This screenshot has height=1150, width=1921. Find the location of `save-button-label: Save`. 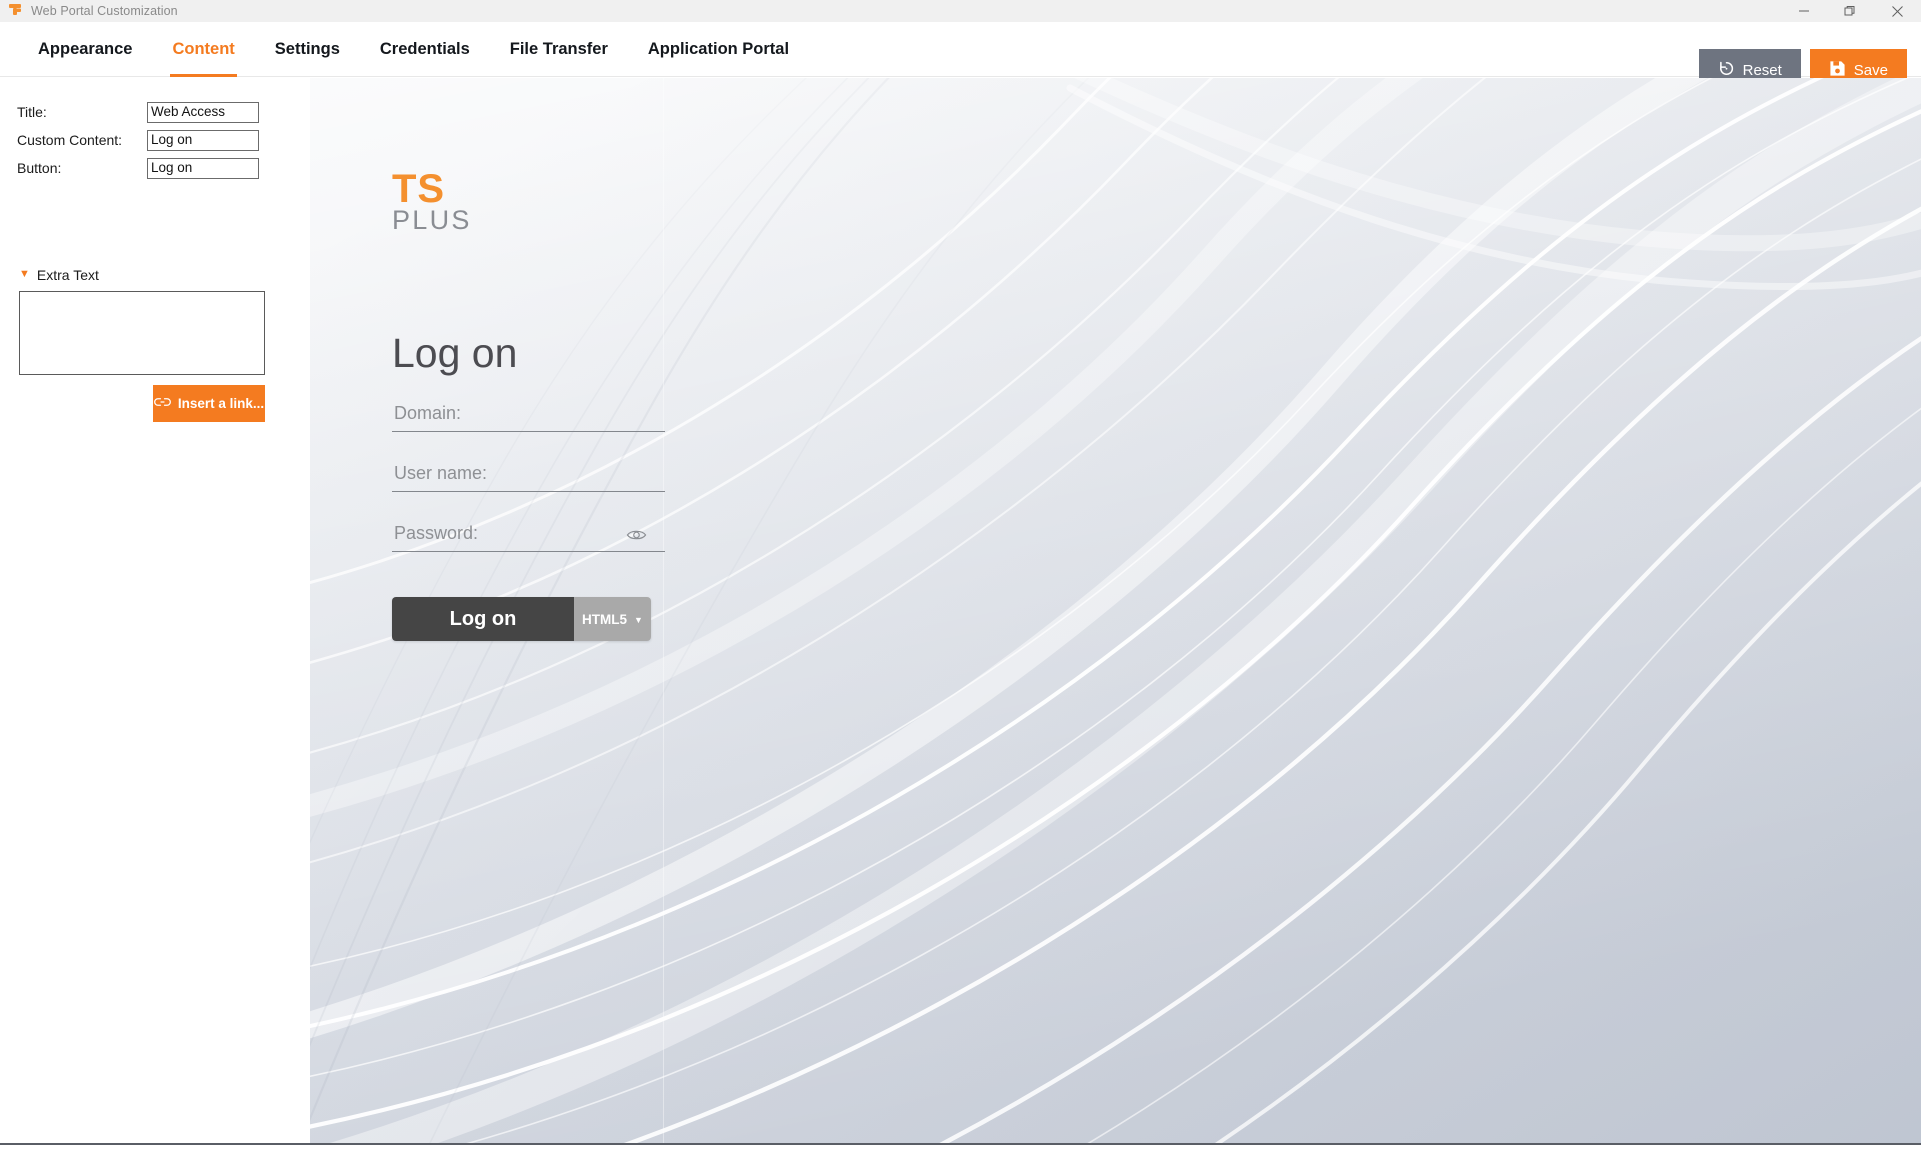

save-button-label: Save is located at coordinates (1870, 70).